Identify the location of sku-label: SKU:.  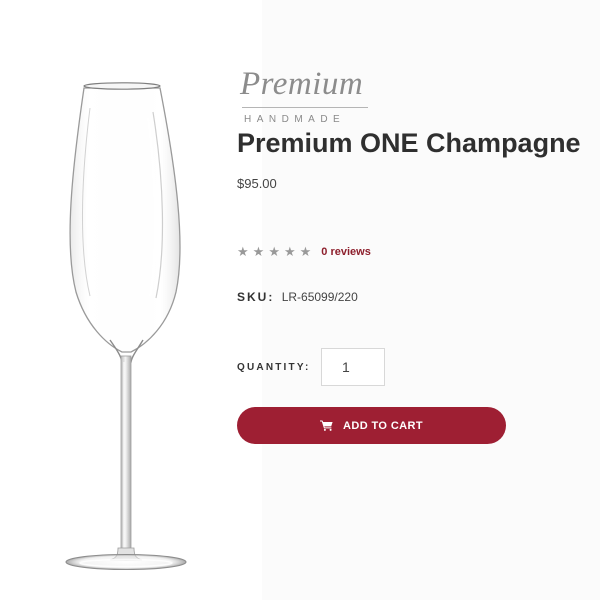
(256, 297).